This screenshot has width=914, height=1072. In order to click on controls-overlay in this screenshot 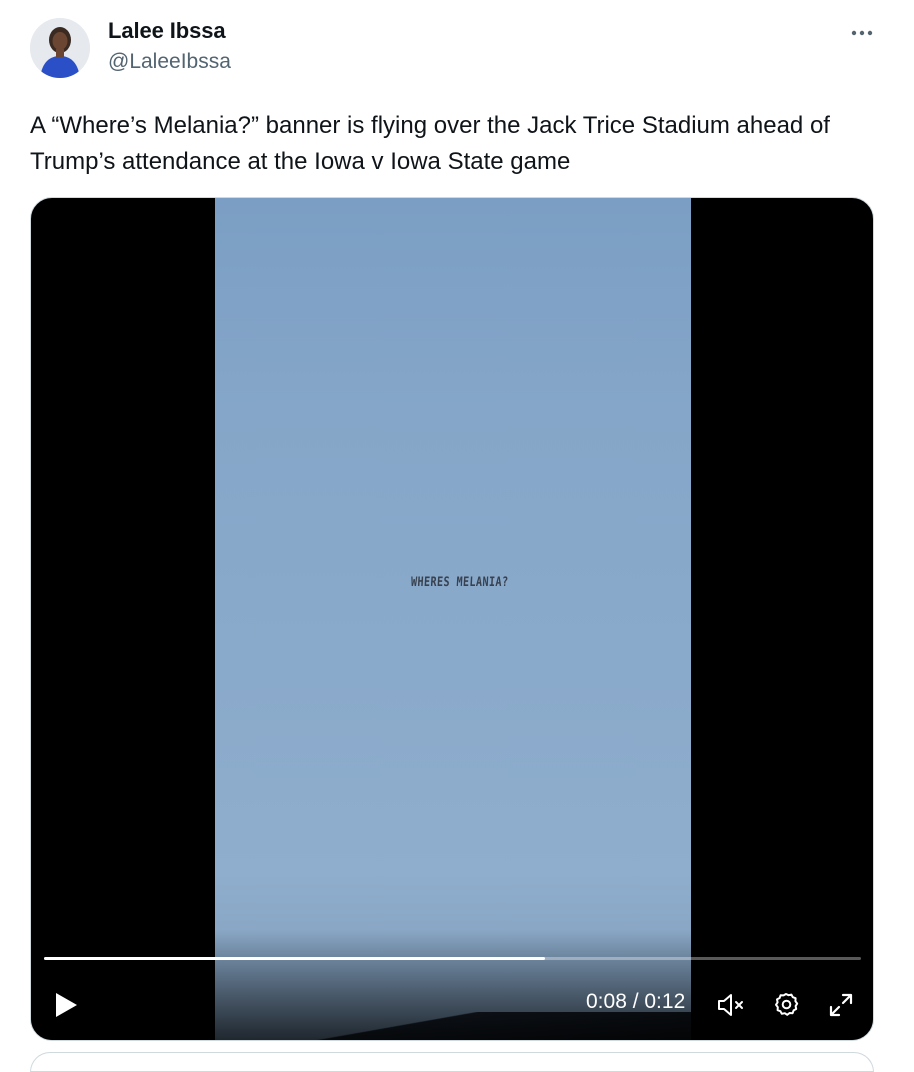, I will do `click(452, 985)`.